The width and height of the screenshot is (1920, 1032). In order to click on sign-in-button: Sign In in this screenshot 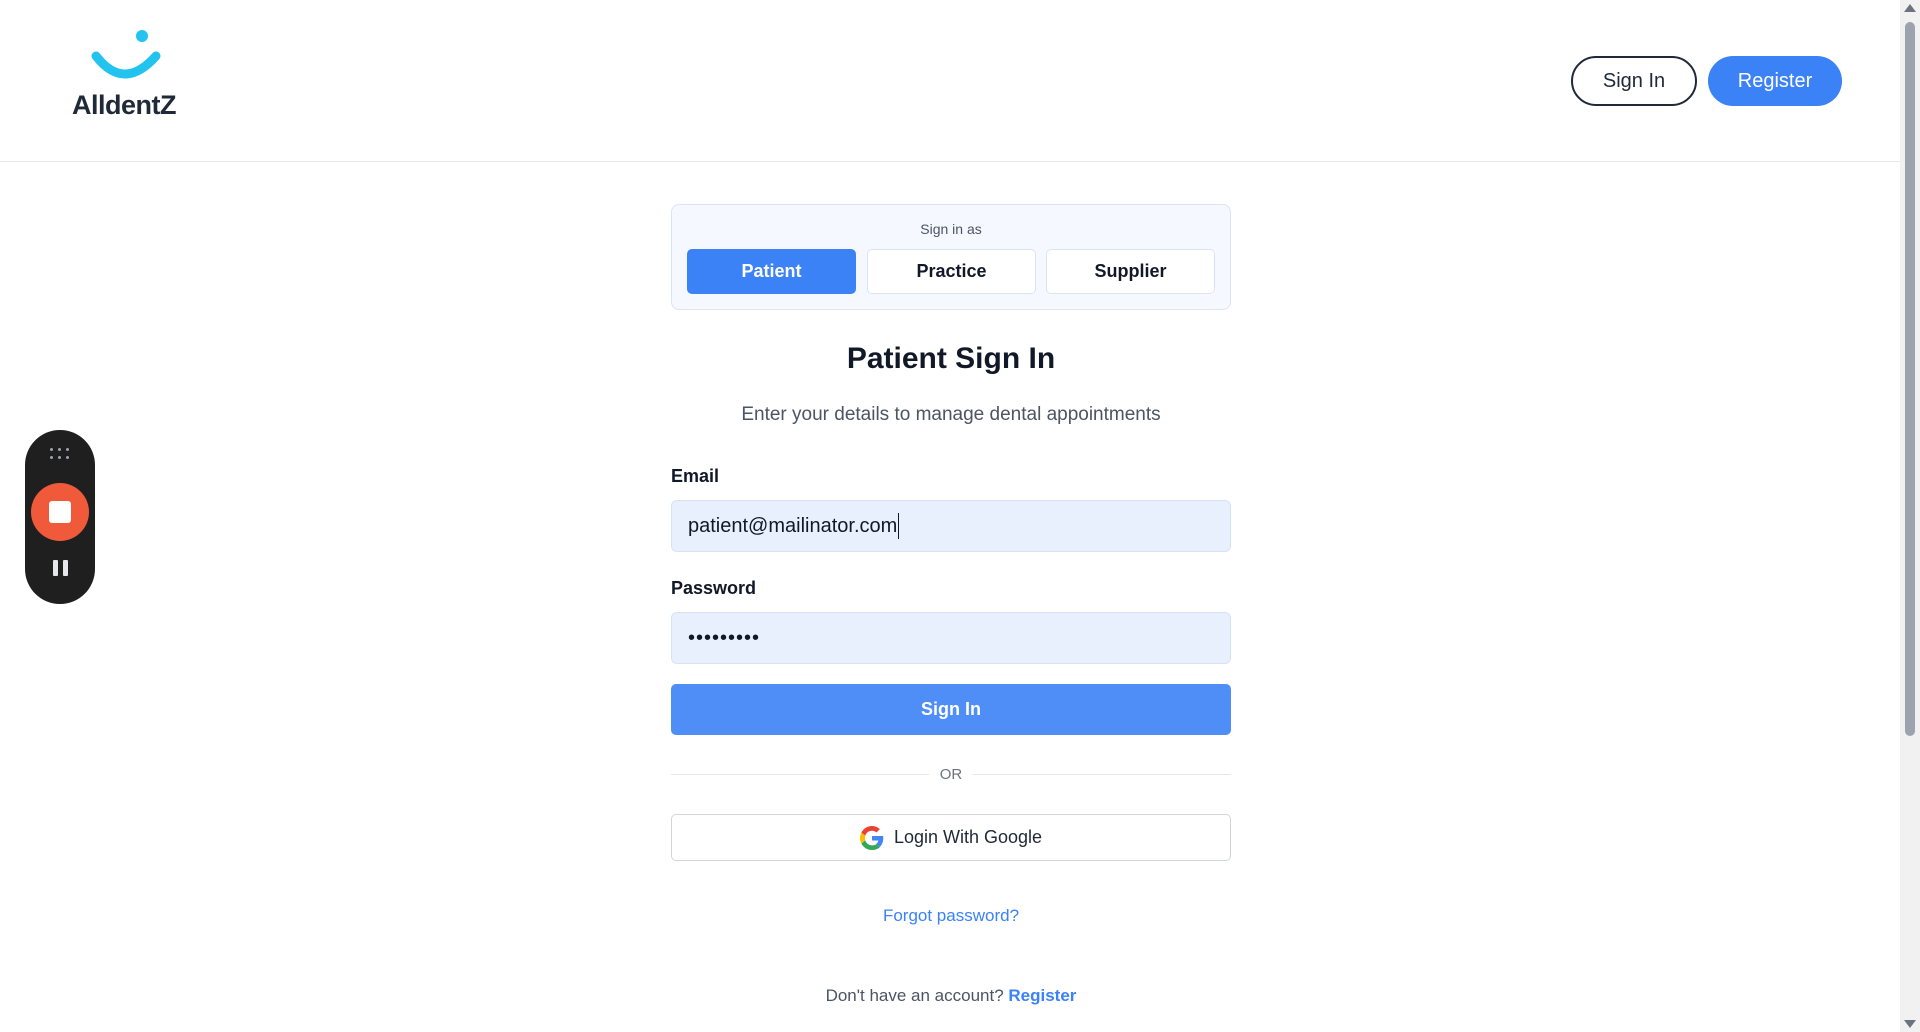, I will do `click(951, 709)`.